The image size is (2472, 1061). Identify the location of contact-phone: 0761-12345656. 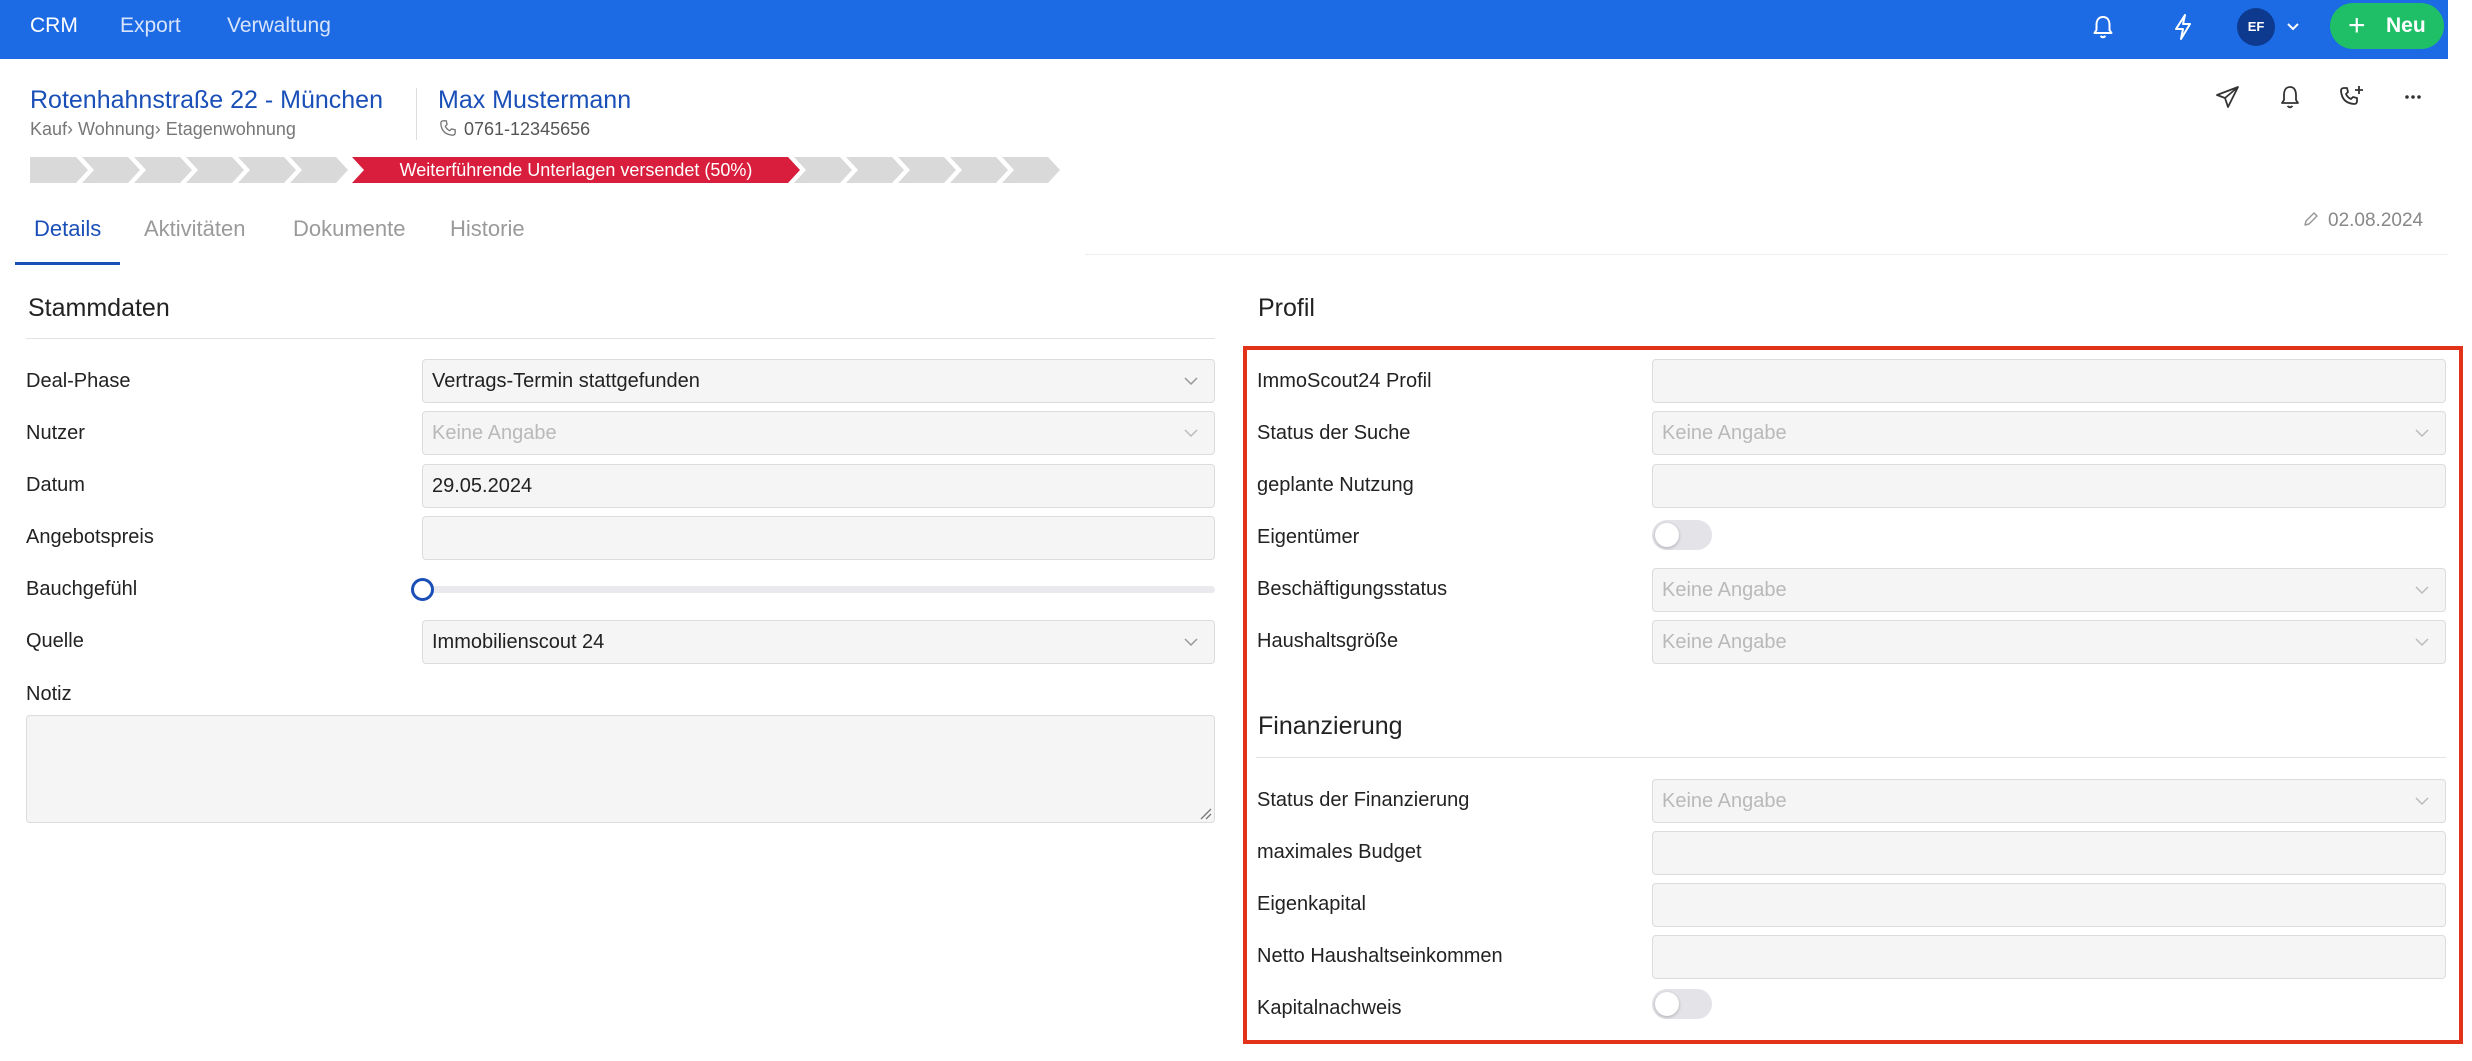
(514, 129).